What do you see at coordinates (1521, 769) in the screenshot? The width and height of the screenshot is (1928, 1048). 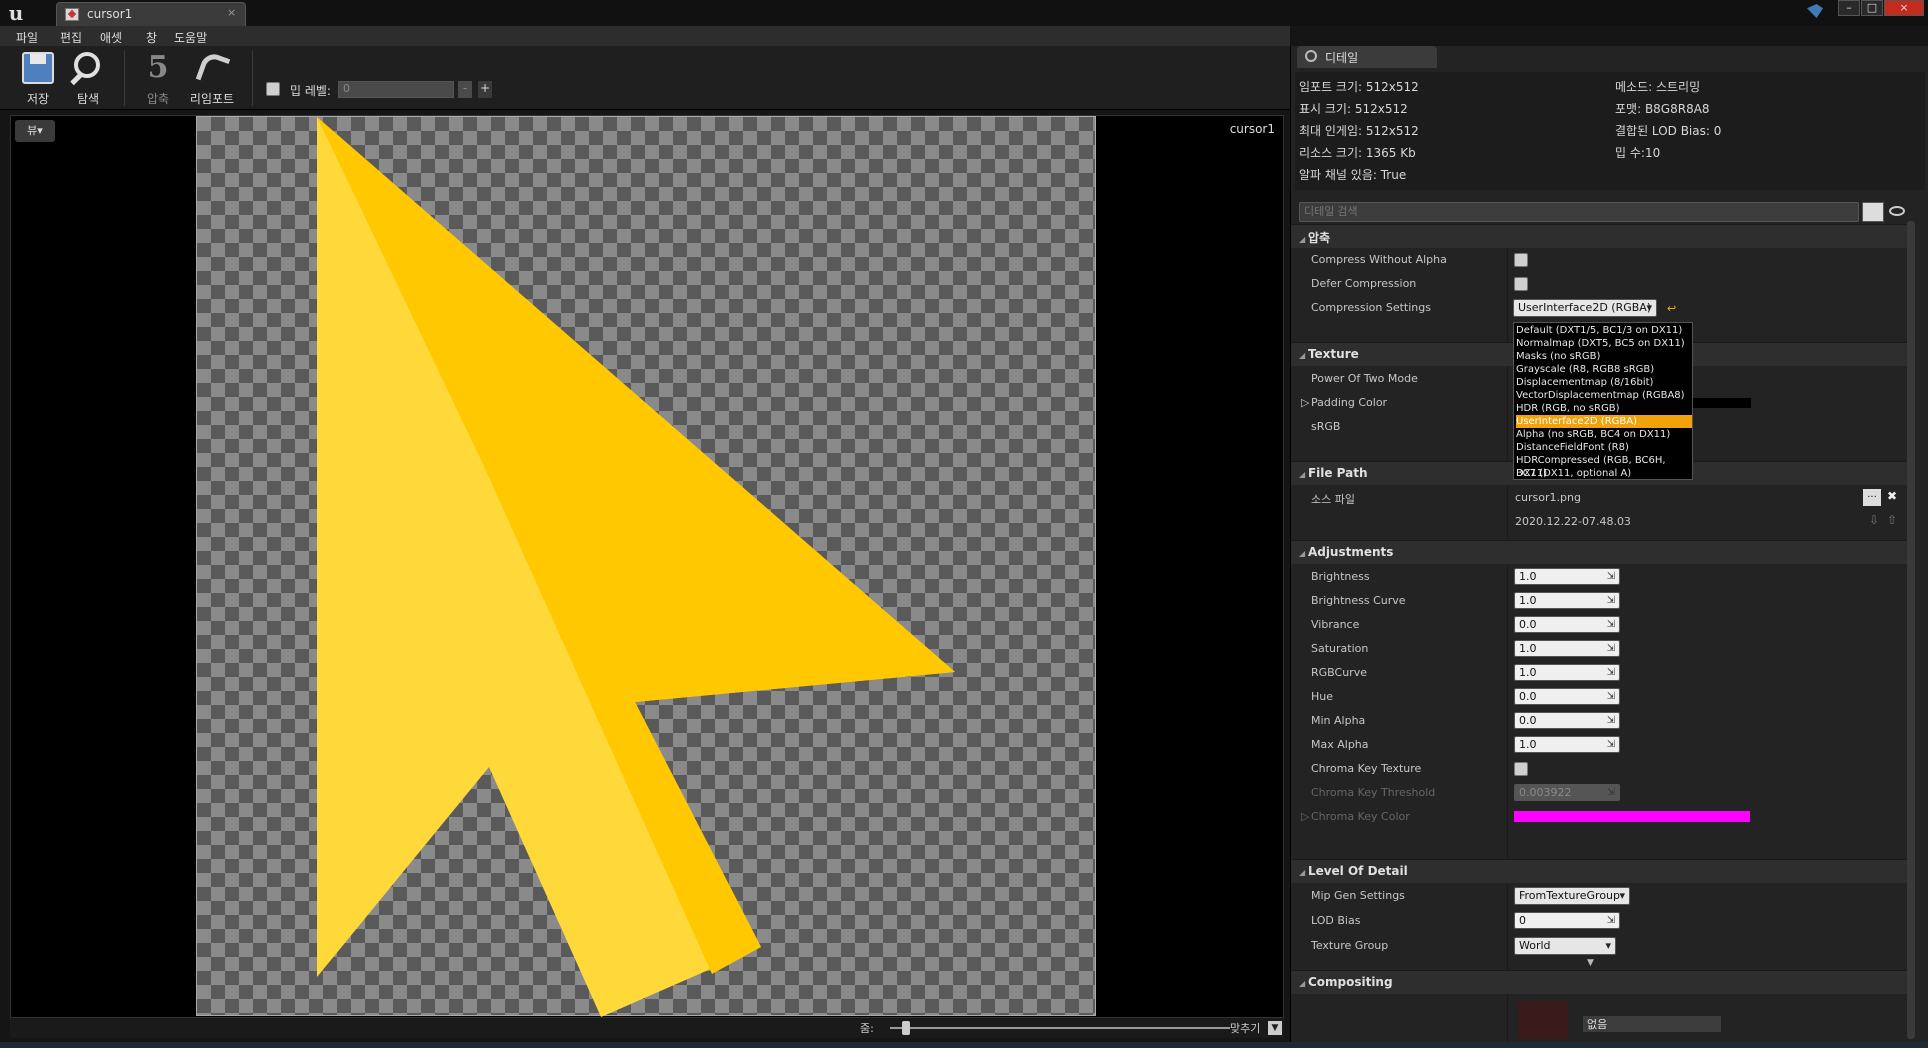 I see `chroma-key-texture-checkbox` at bounding box center [1521, 769].